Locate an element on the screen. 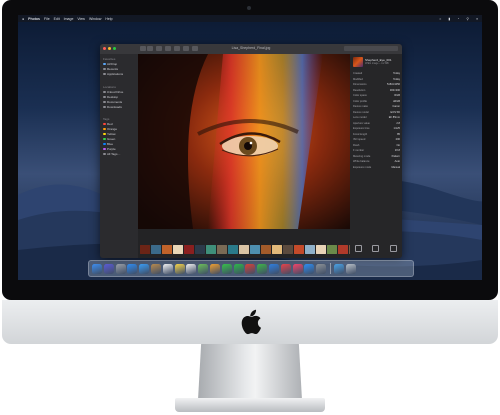 The width and height of the screenshot is (500, 415). sidebar-item-documents: Documents is located at coordinates (112, 102).